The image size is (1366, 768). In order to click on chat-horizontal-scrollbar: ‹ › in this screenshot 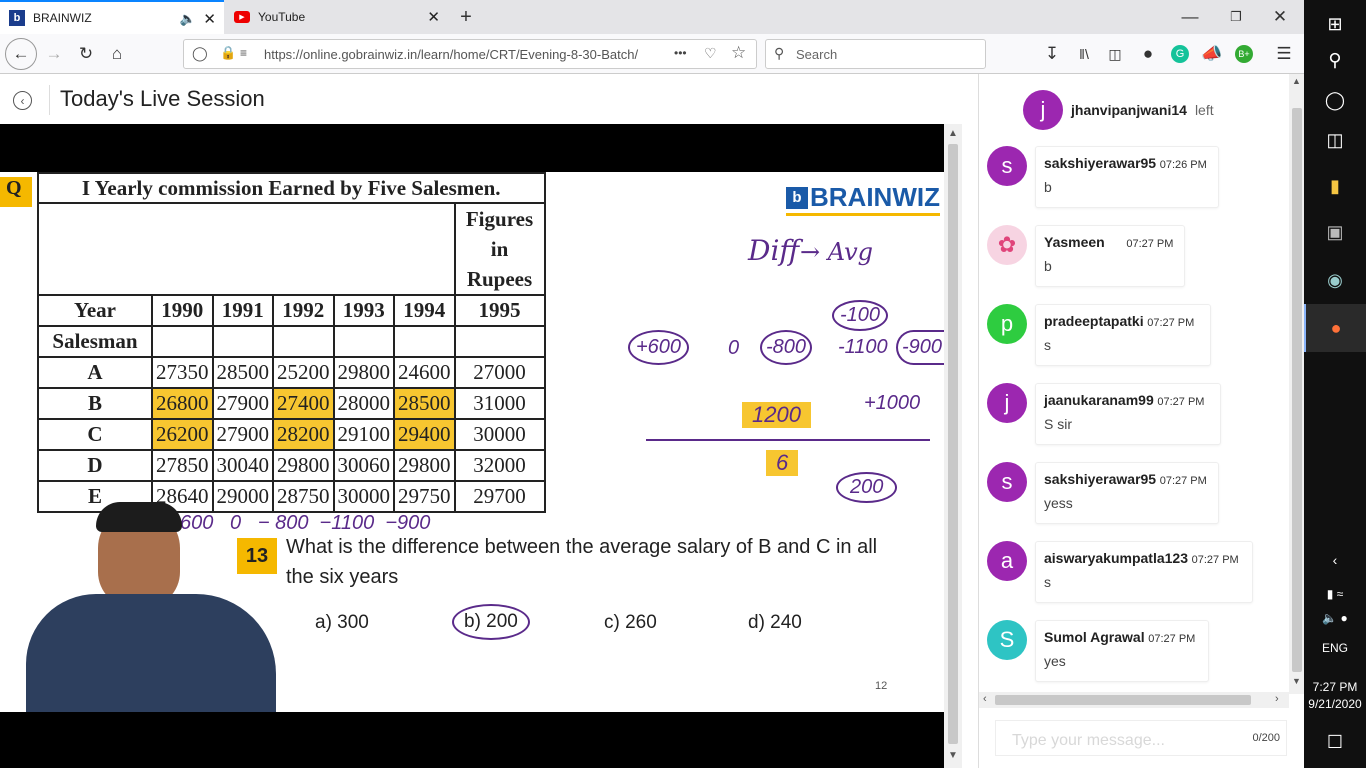, I will do `click(1134, 700)`.